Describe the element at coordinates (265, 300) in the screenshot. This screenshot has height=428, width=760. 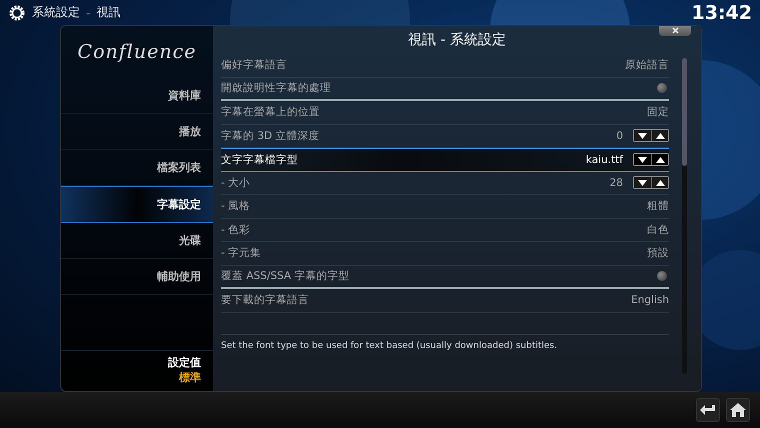
I see `setting-label: 要下載的字幕語言` at that location.